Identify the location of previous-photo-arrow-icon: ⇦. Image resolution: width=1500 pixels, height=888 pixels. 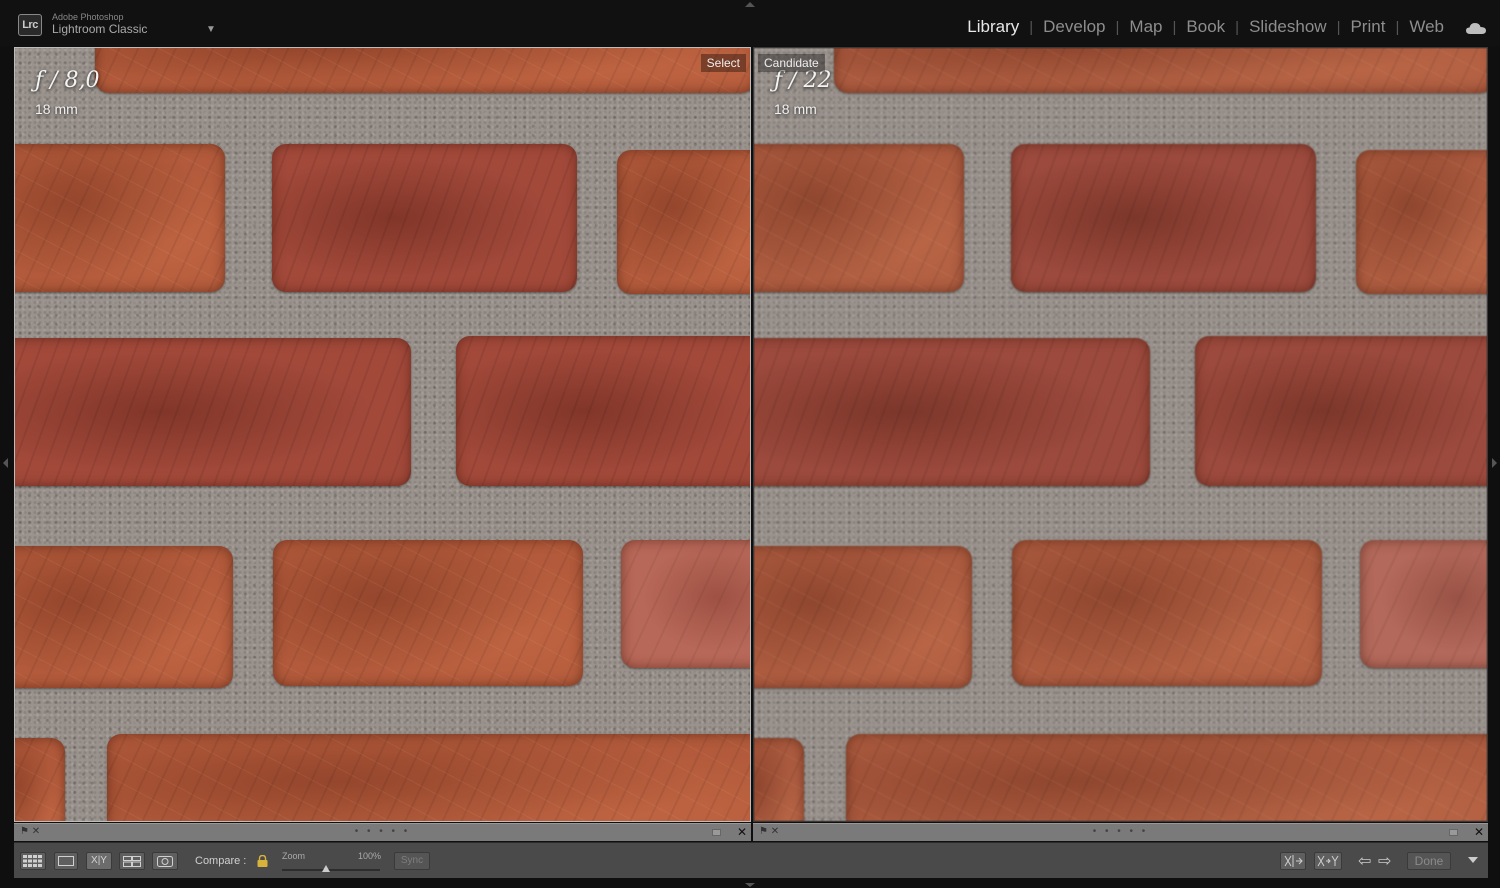
(1364, 861).